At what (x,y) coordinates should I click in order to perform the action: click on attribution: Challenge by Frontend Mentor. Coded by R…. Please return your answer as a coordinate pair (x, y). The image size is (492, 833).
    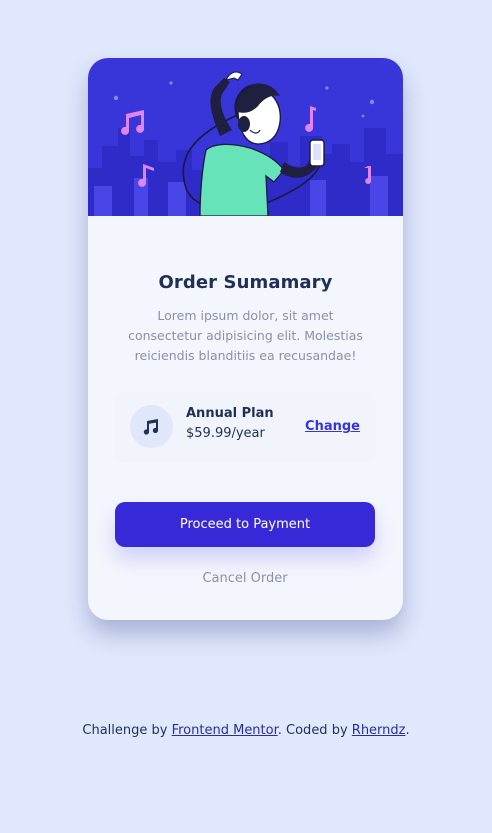
    Looking at the image, I should click on (246, 730).